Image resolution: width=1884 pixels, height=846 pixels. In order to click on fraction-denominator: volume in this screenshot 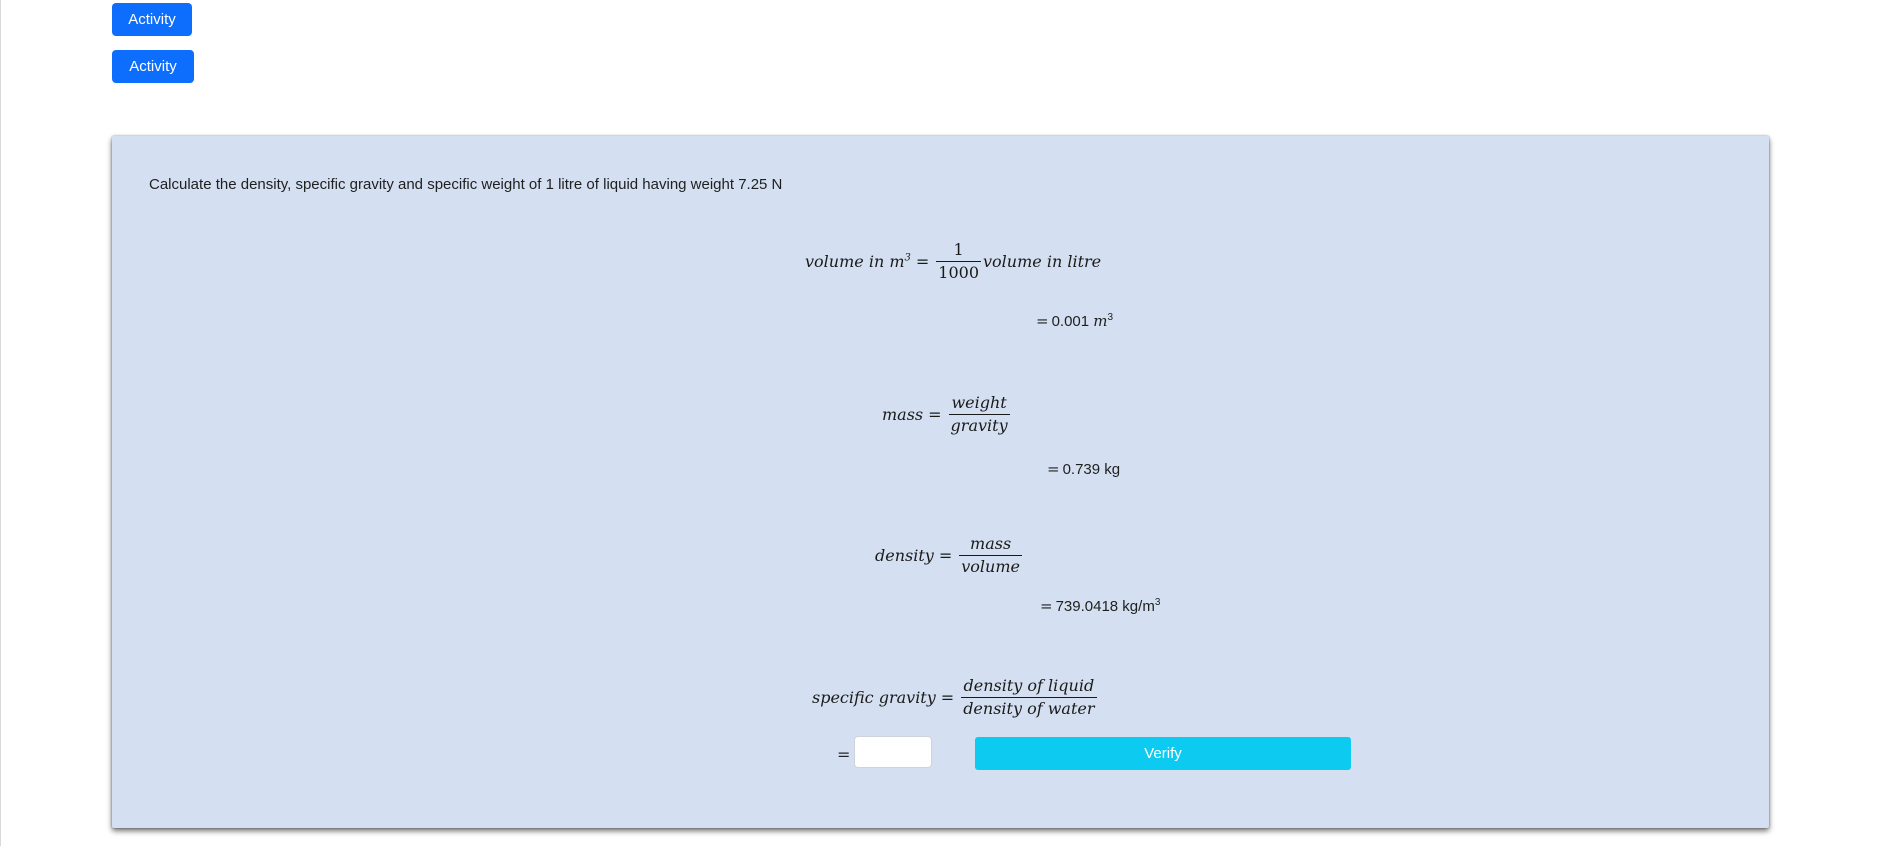, I will do `click(990, 565)`.